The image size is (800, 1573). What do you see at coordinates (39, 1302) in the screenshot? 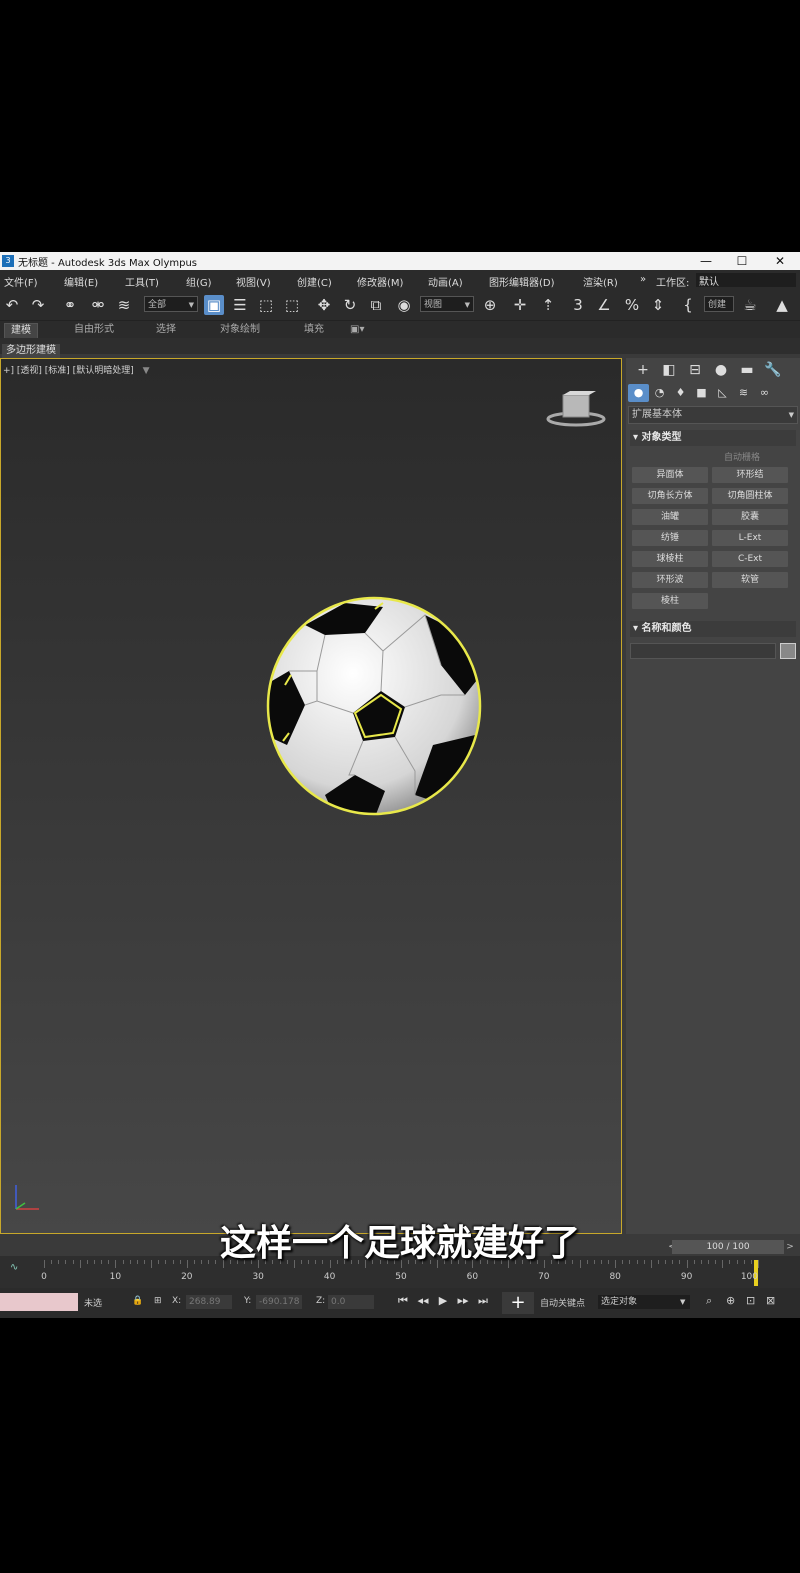
I see `maxscript-listener` at bounding box center [39, 1302].